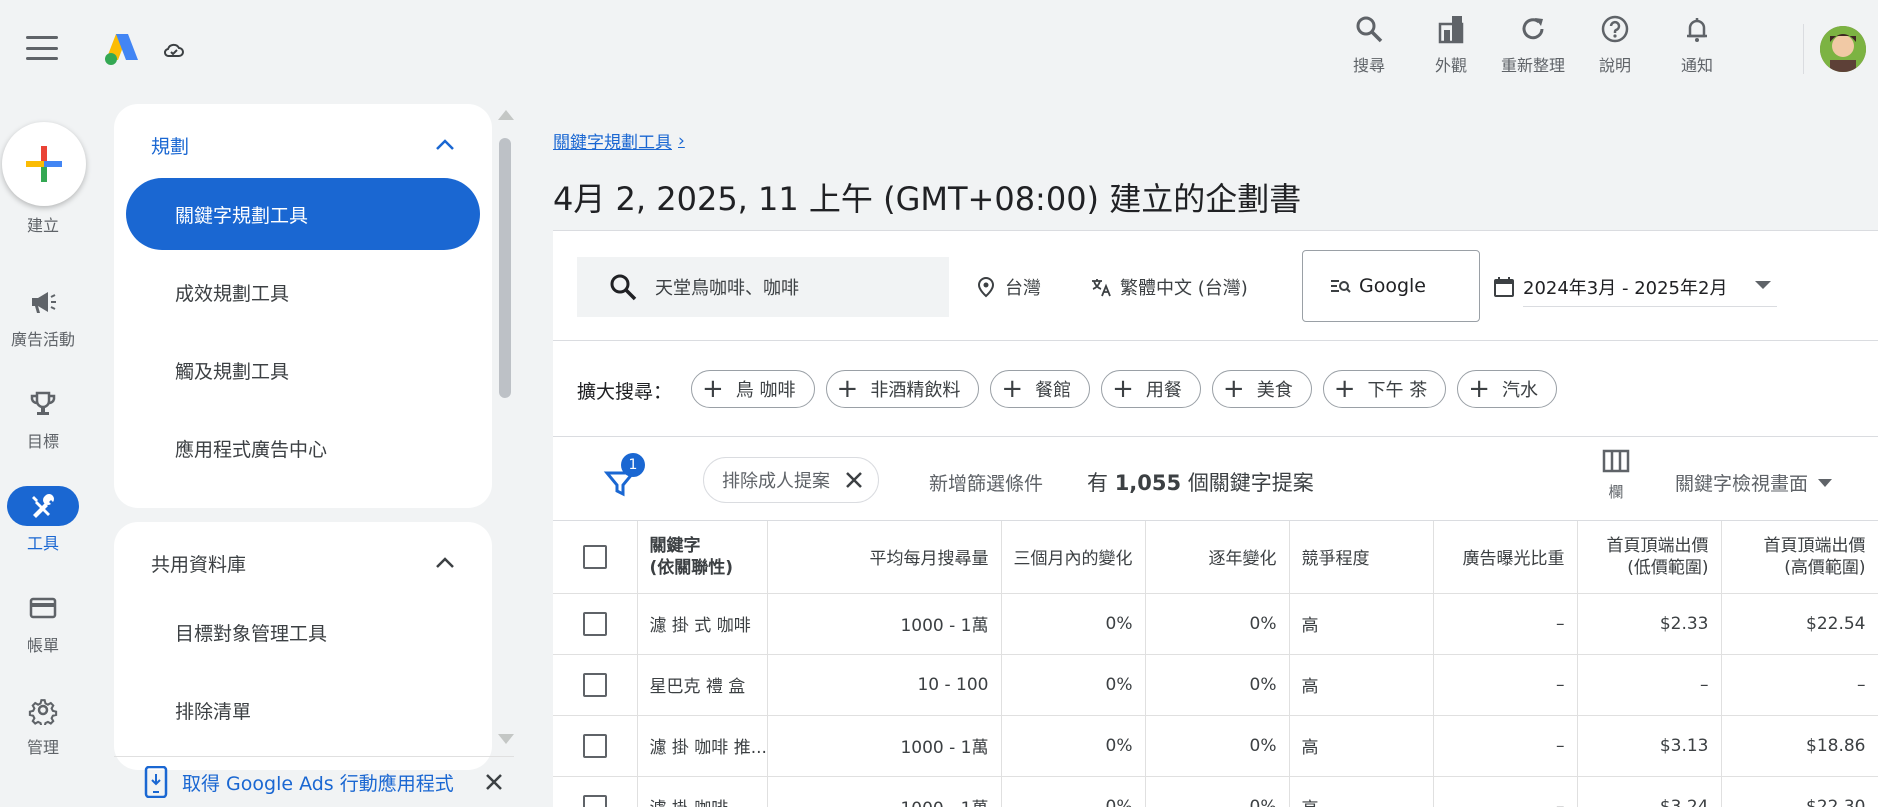 This screenshot has width=1878, height=807. I want to click on table-row: 星巴克 禮 盒 10 - 100 0% 0% 高 – – –, so click(1215, 685).